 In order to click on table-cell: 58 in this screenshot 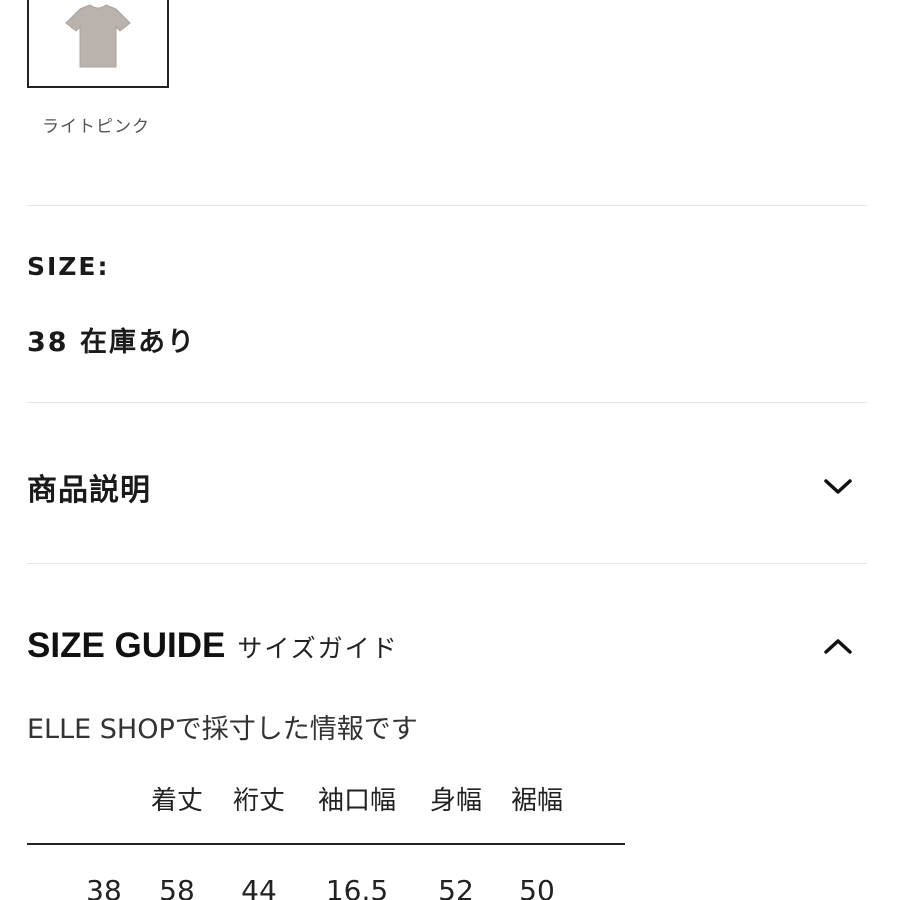, I will do `click(177, 887)`.